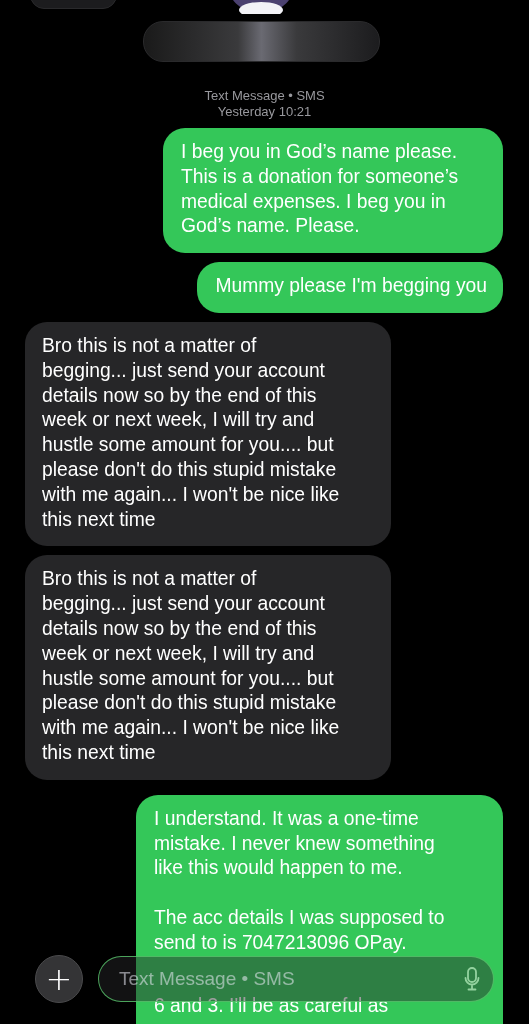 Image resolution: width=529 pixels, height=1024 pixels. What do you see at coordinates (472, 979) in the screenshot?
I see `microphone-icon` at bounding box center [472, 979].